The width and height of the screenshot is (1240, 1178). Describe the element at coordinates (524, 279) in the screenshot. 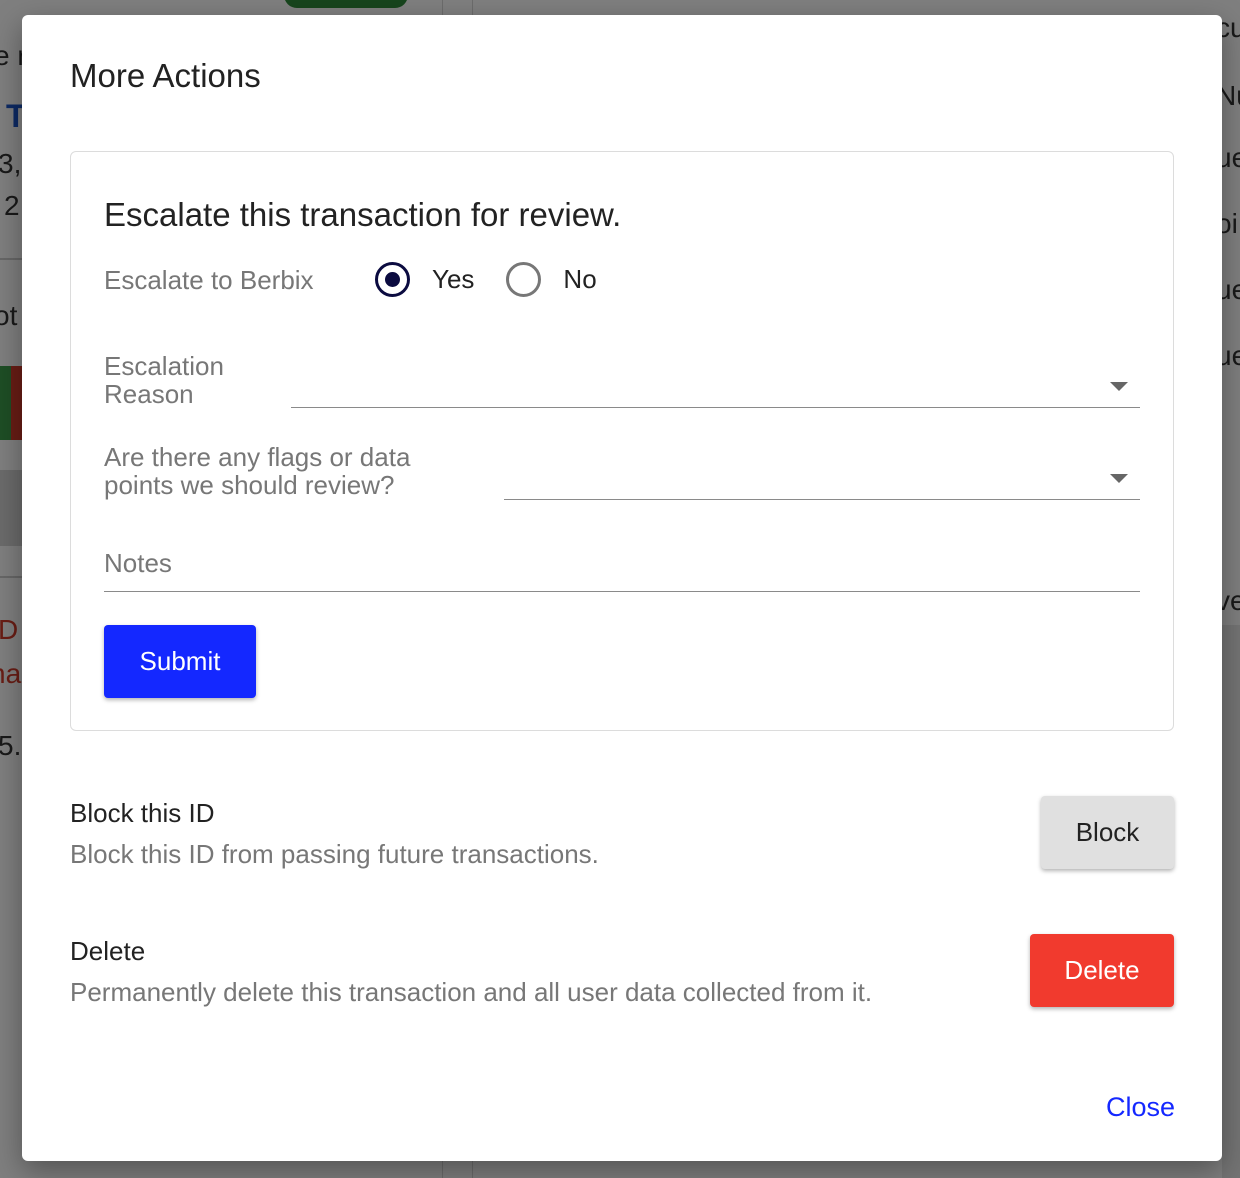

I see `radio-no` at that location.